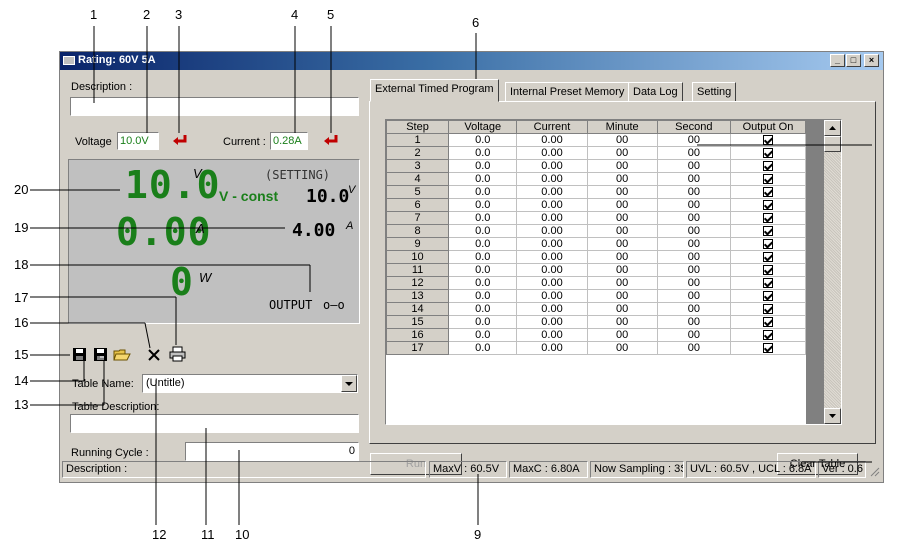 The height and width of the screenshot is (546, 913). I want to click on tab-external-timed-program: External Timed Program, so click(434, 90).